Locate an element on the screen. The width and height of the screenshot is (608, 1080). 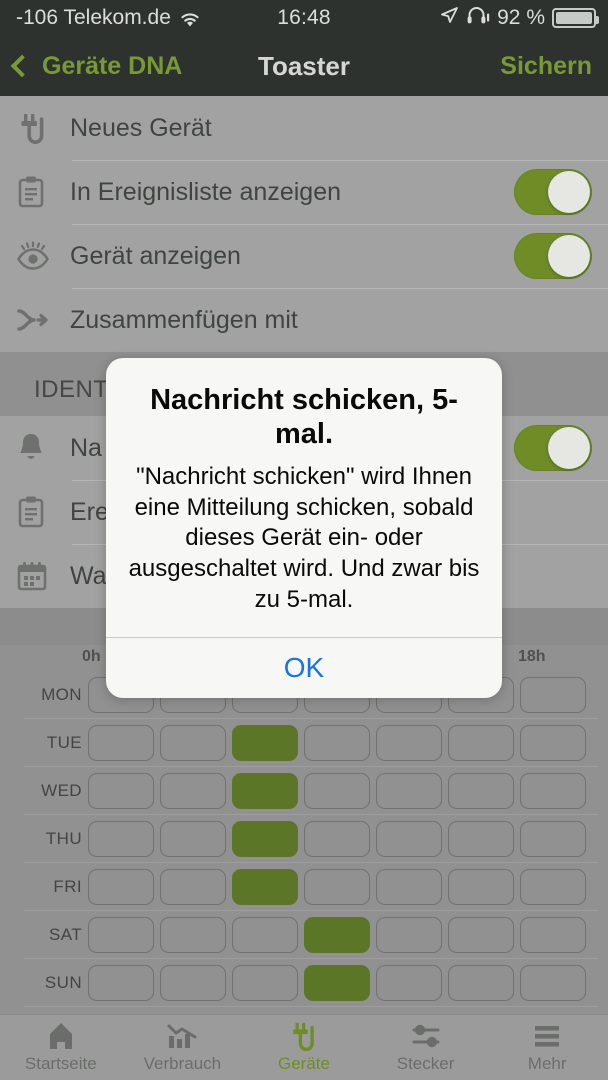
alert-ok-button: OK is located at coordinates (304, 668).